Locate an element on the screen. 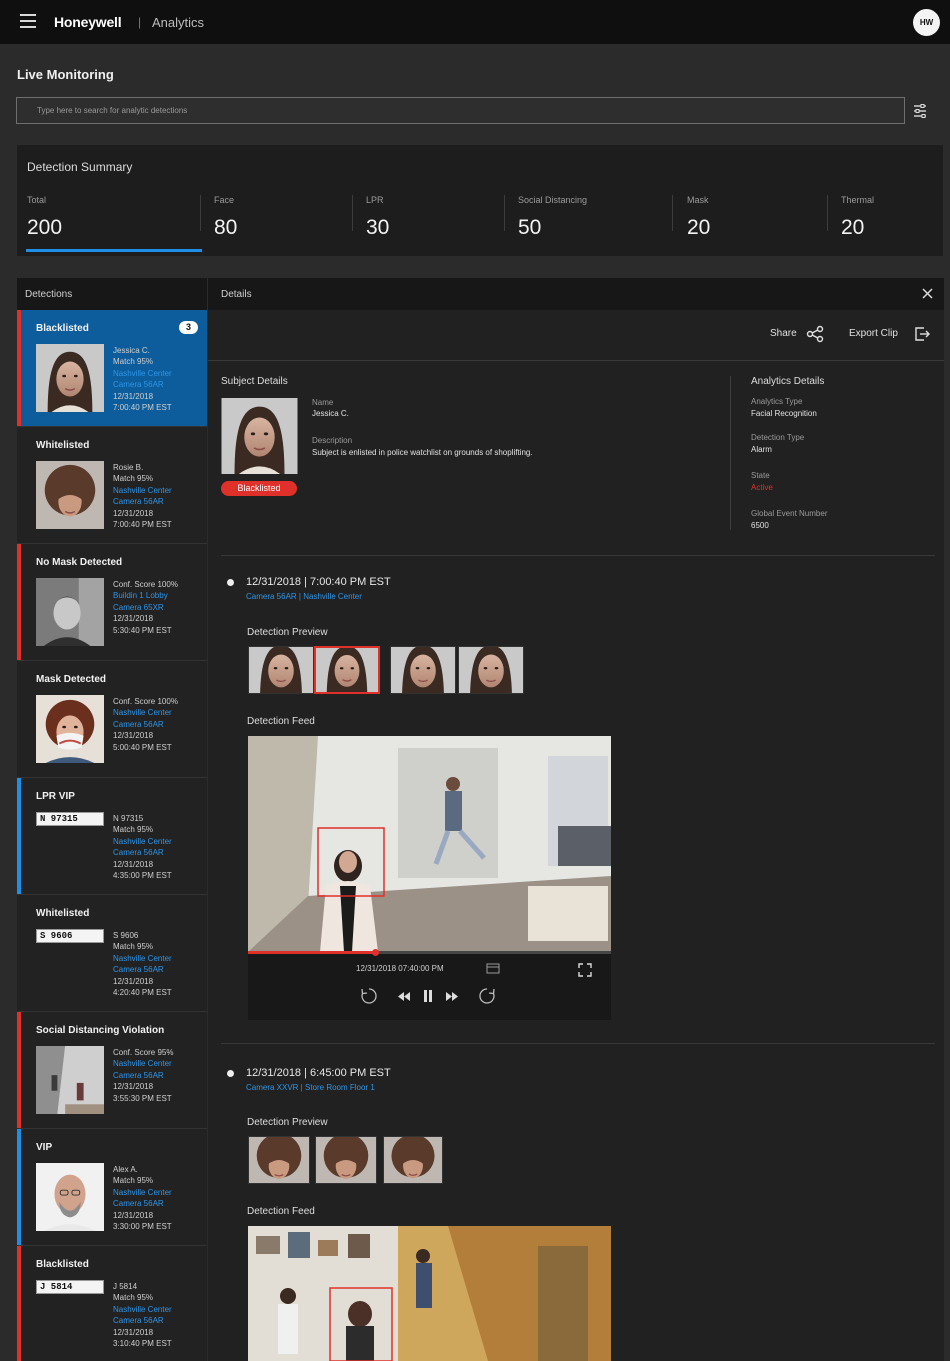  detections-header: Detections is located at coordinates (112, 294).